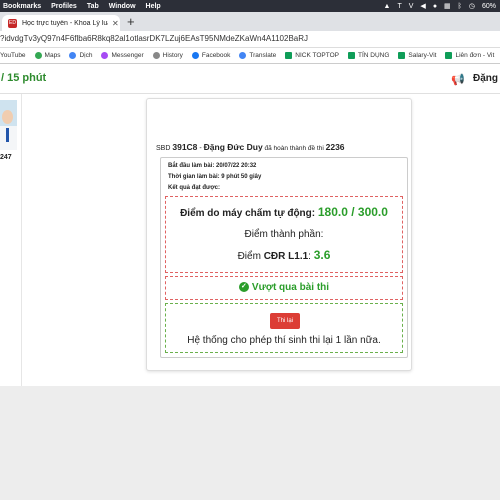  Describe the element at coordinates (422, 6) in the screenshot. I see `volume-icon: ◀` at that location.